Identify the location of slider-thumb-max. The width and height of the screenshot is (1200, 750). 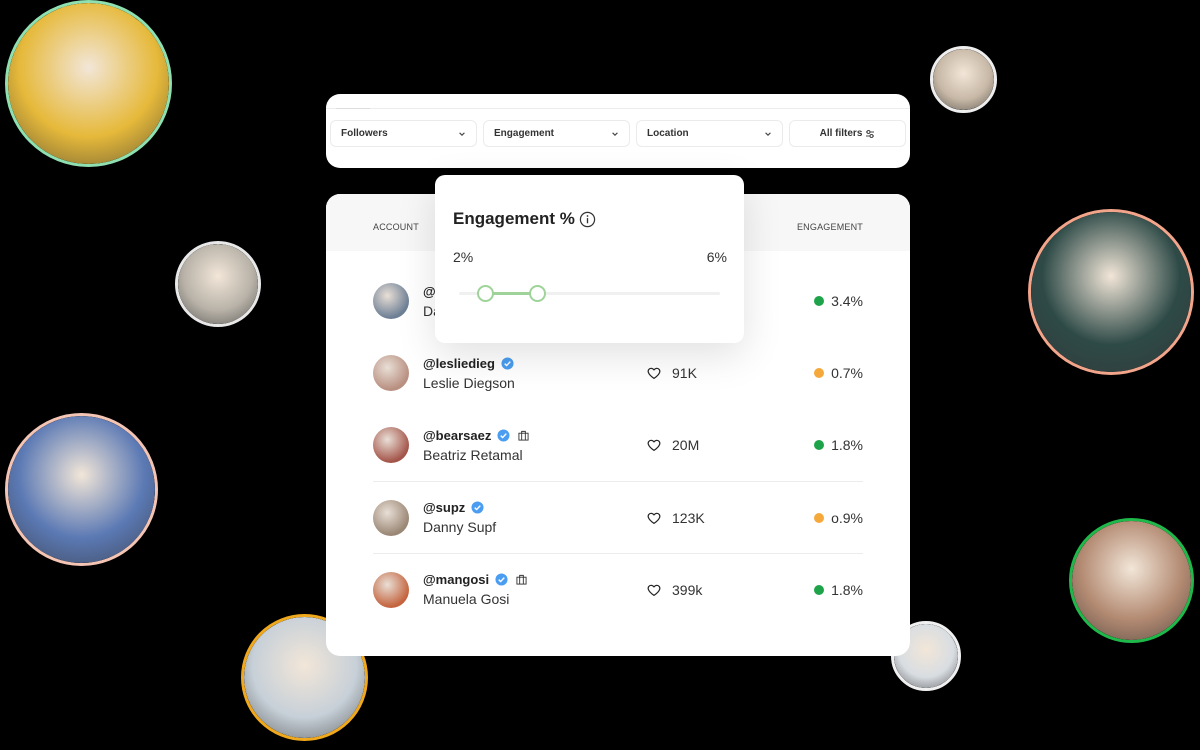
(538, 293).